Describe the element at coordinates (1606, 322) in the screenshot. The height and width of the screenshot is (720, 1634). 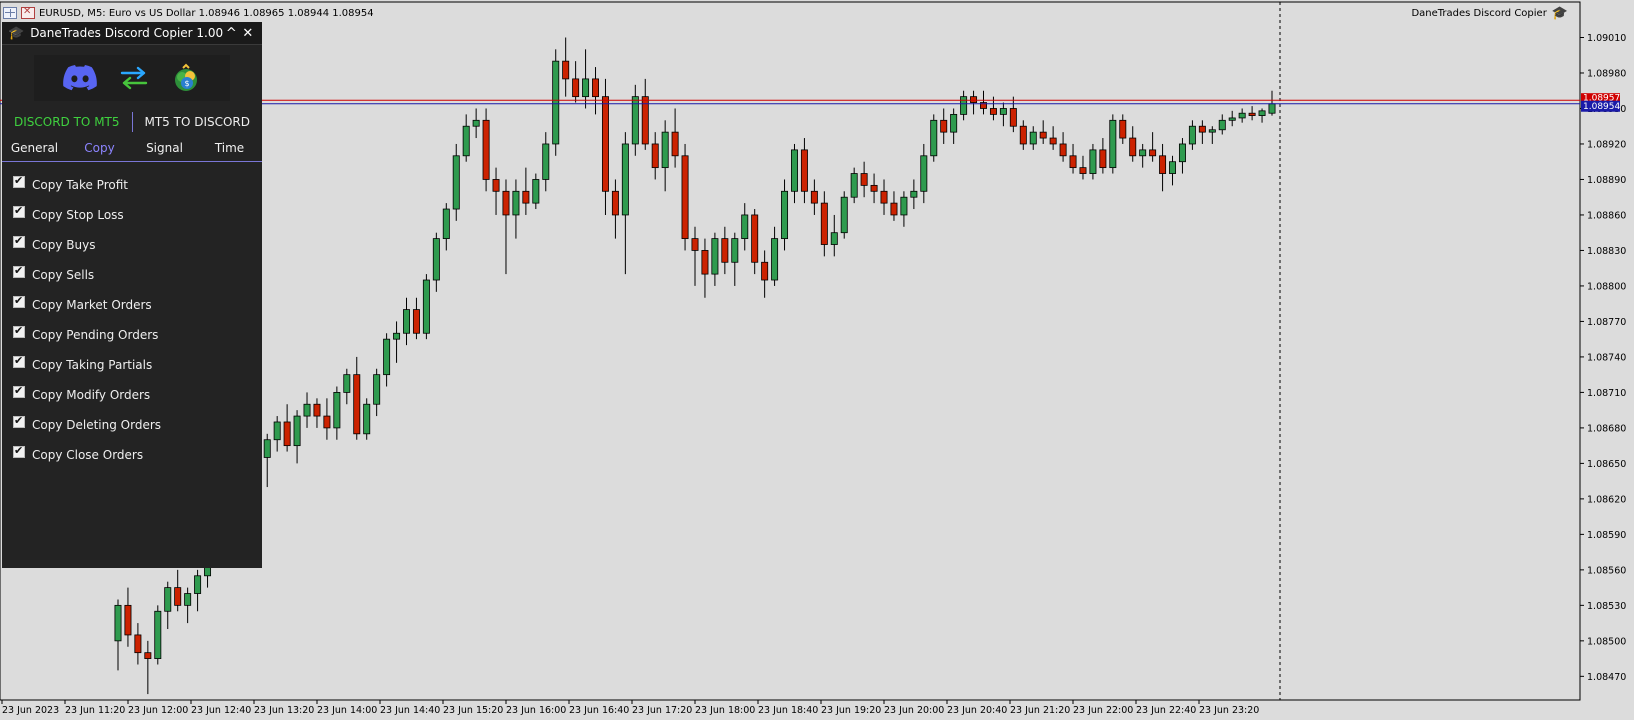
I see `y-tick-label: 1.08770` at that location.